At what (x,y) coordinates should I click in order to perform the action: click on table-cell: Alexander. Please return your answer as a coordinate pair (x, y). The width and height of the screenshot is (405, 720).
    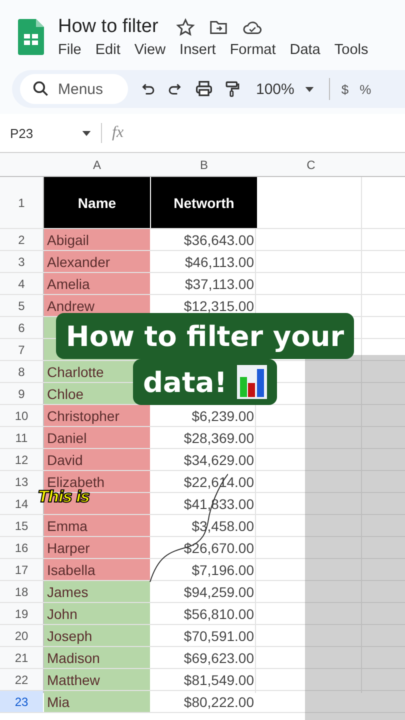
    Looking at the image, I should click on (97, 261).